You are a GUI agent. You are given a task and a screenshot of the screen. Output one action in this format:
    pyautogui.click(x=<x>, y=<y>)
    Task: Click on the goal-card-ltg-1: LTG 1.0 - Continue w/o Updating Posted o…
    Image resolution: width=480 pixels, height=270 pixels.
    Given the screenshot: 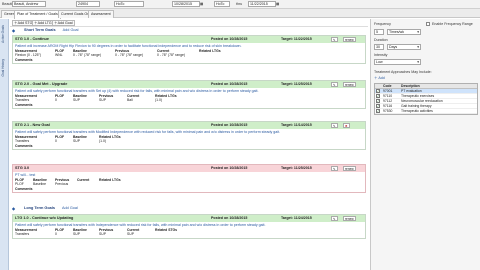 What is the action you would take?
    pyautogui.click(x=189, y=226)
    